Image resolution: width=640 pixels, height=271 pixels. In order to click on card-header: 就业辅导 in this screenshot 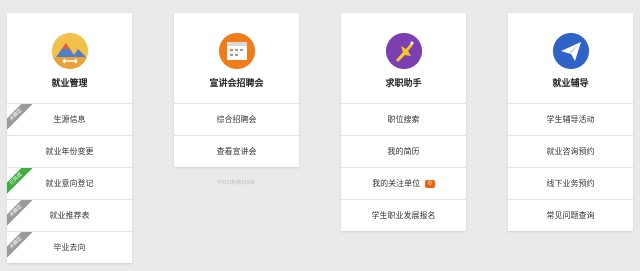, I will do `click(570, 58)`.